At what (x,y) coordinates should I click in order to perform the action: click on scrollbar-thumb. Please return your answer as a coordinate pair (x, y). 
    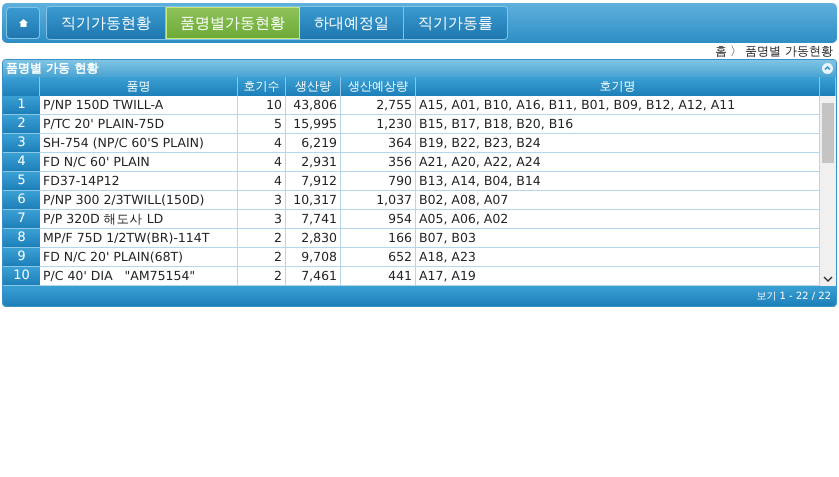
    Looking at the image, I should click on (828, 133).